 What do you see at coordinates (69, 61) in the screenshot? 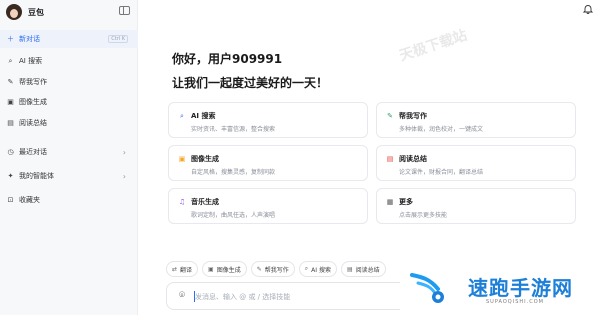
I see `sidebar-item-ai-search: ⌕ AI 搜索` at bounding box center [69, 61].